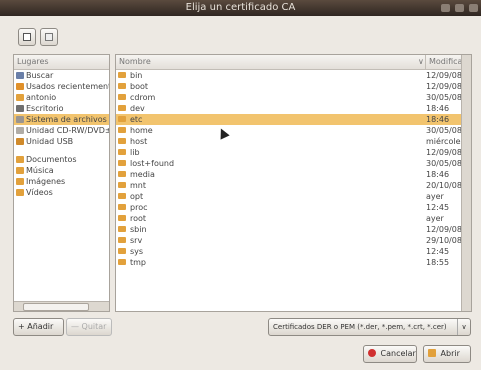 The image size is (481, 370). What do you see at coordinates (138, 229) in the screenshot?
I see `file-name: sbin` at bounding box center [138, 229].